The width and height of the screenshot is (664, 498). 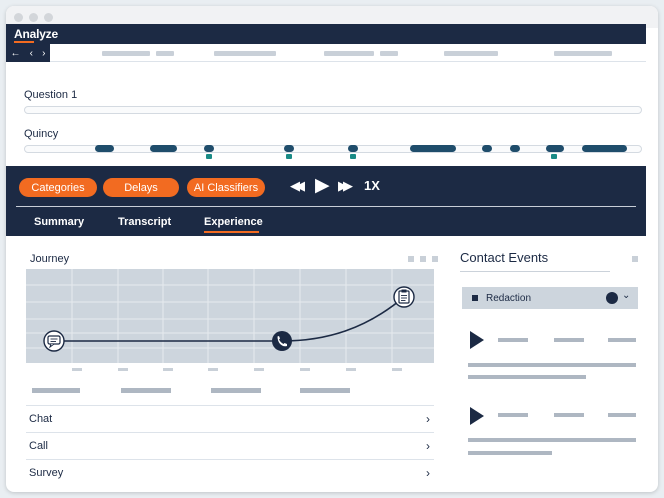 What do you see at coordinates (41, 419) in the screenshot?
I see `list-item-label: Chat` at bounding box center [41, 419].